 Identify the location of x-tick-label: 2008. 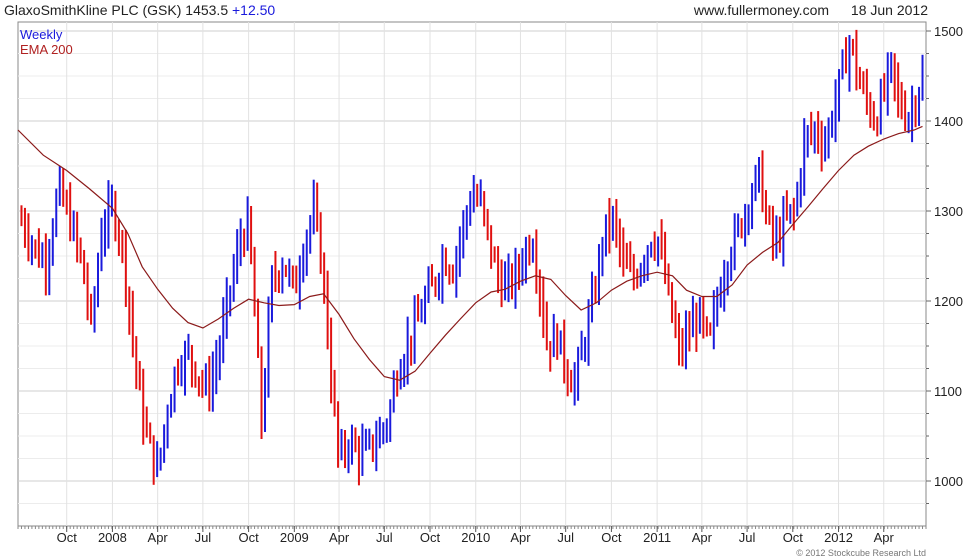
(112, 537).